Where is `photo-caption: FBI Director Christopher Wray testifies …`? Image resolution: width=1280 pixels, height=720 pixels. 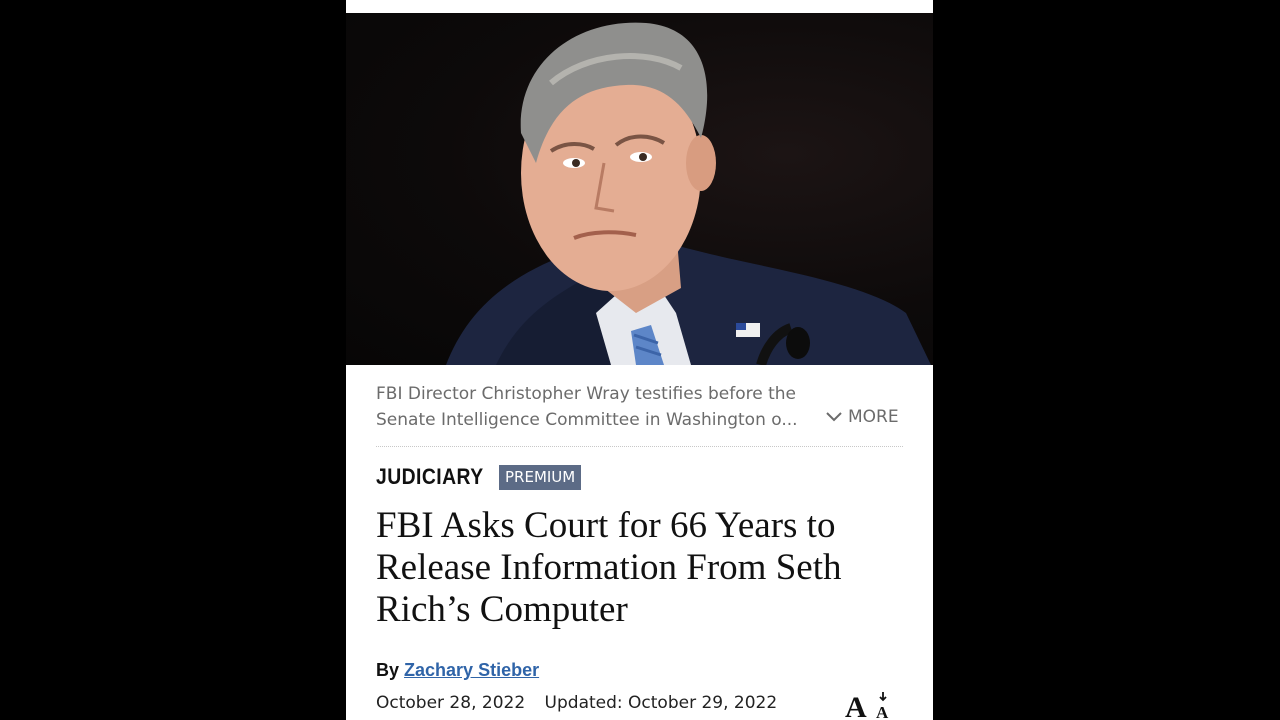 photo-caption: FBI Director Christopher Wray testifies … is located at coordinates (596, 407).